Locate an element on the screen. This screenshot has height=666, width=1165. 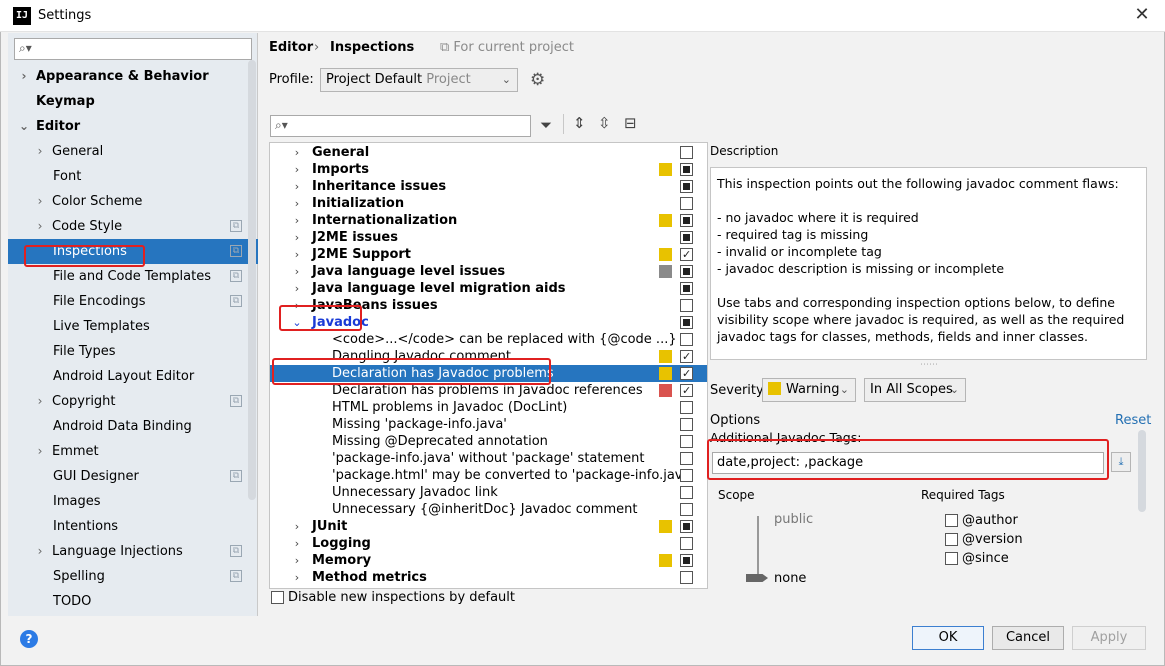
close-icon: ✕ is located at coordinates (1142, 15).